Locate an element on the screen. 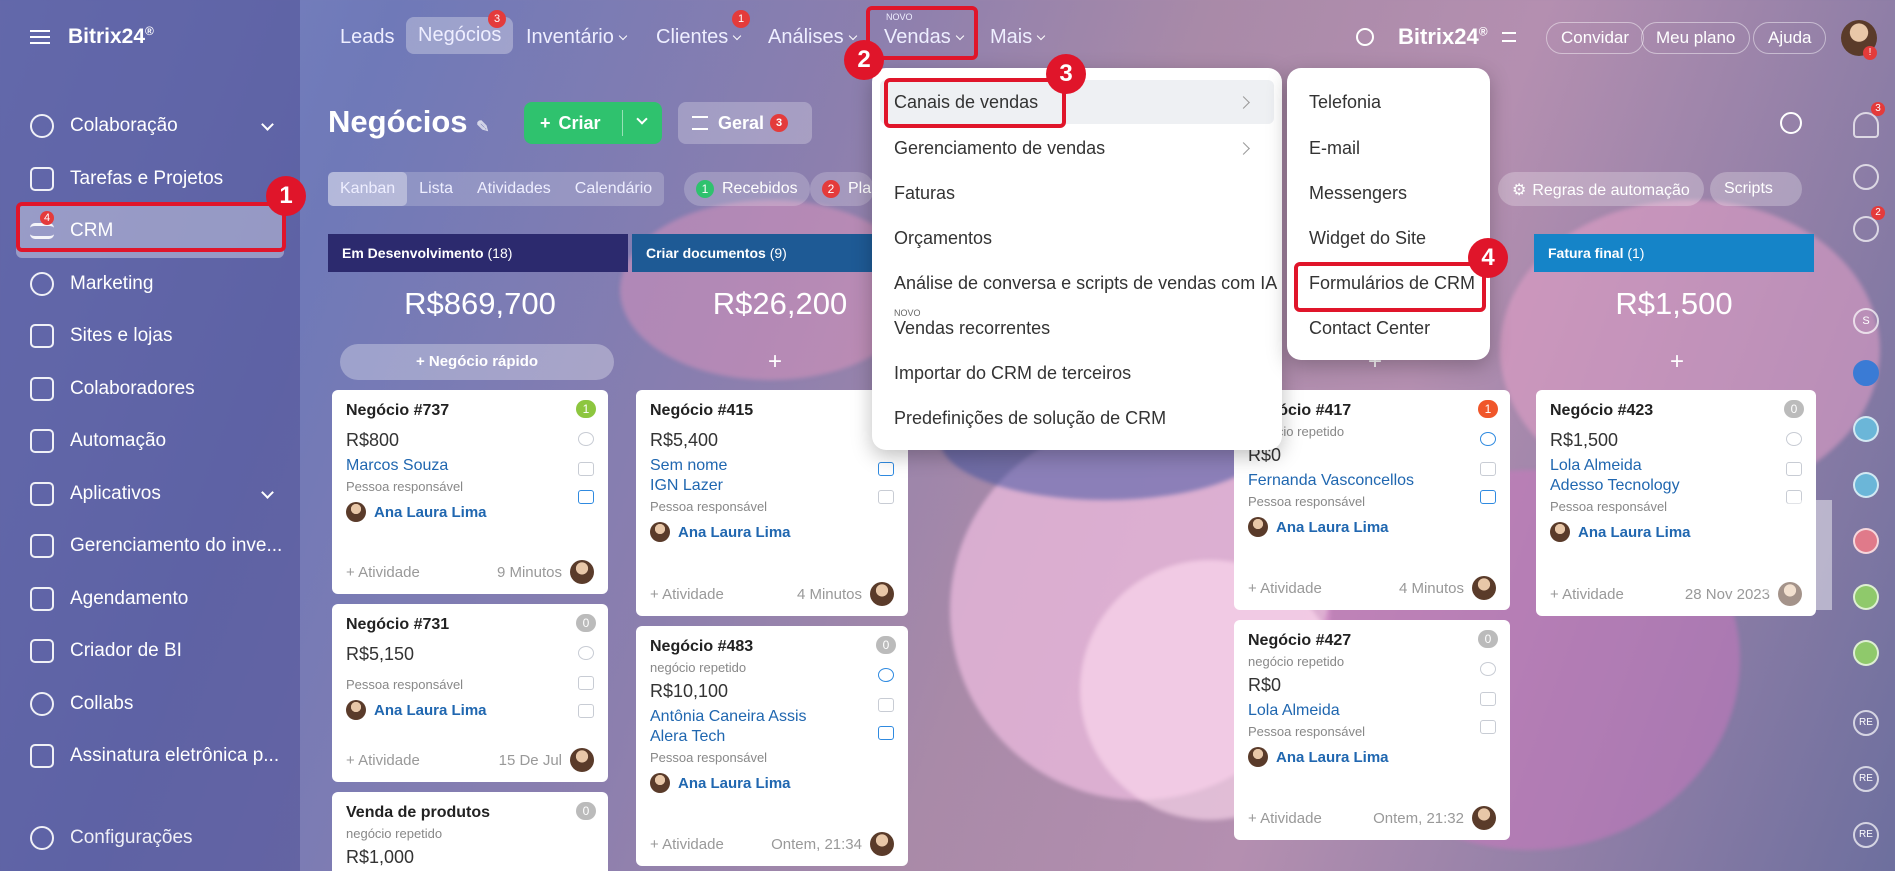  filter-button: Geral 3 is located at coordinates (745, 123).